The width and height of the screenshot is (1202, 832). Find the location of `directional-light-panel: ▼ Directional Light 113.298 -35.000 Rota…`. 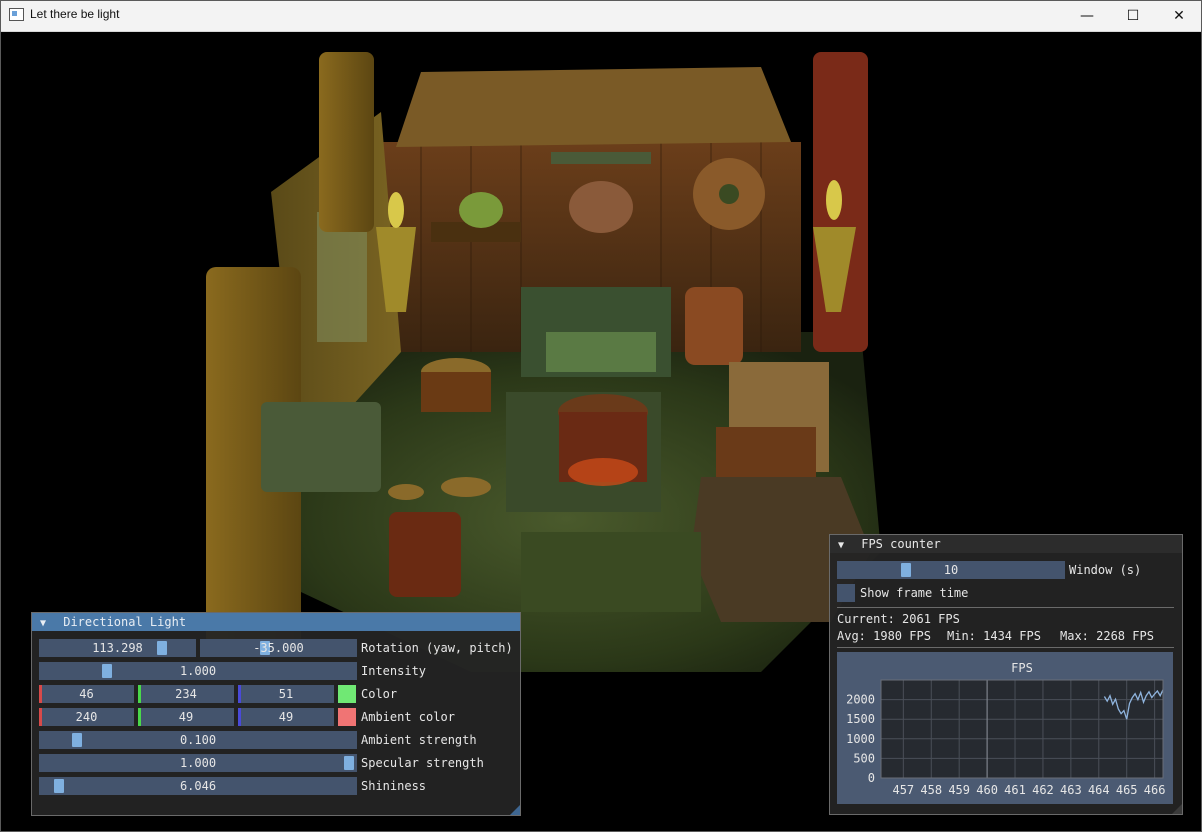

directional-light-panel: ▼ Directional Light 113.298 -35.000 Rota… is located at coordinates (276, 714).